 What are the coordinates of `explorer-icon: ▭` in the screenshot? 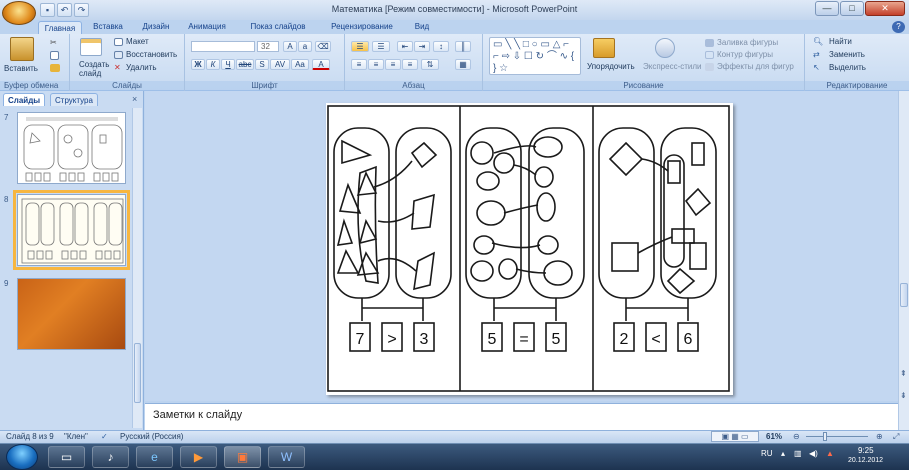 It's located at (66, 457).